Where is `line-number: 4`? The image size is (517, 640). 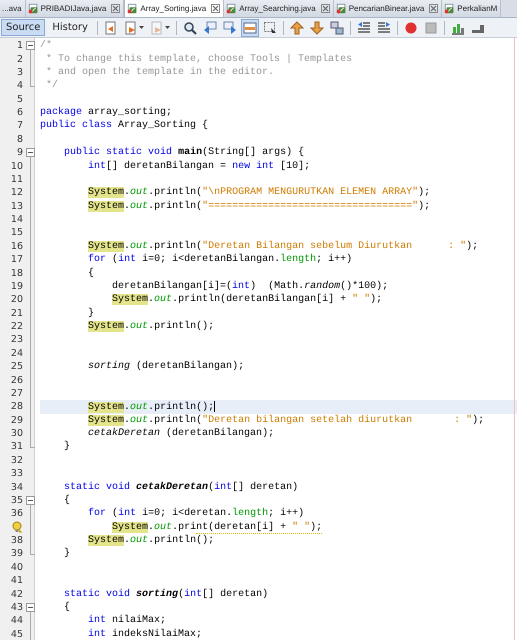 line-number: 4 is located at coordinates (19, 86).